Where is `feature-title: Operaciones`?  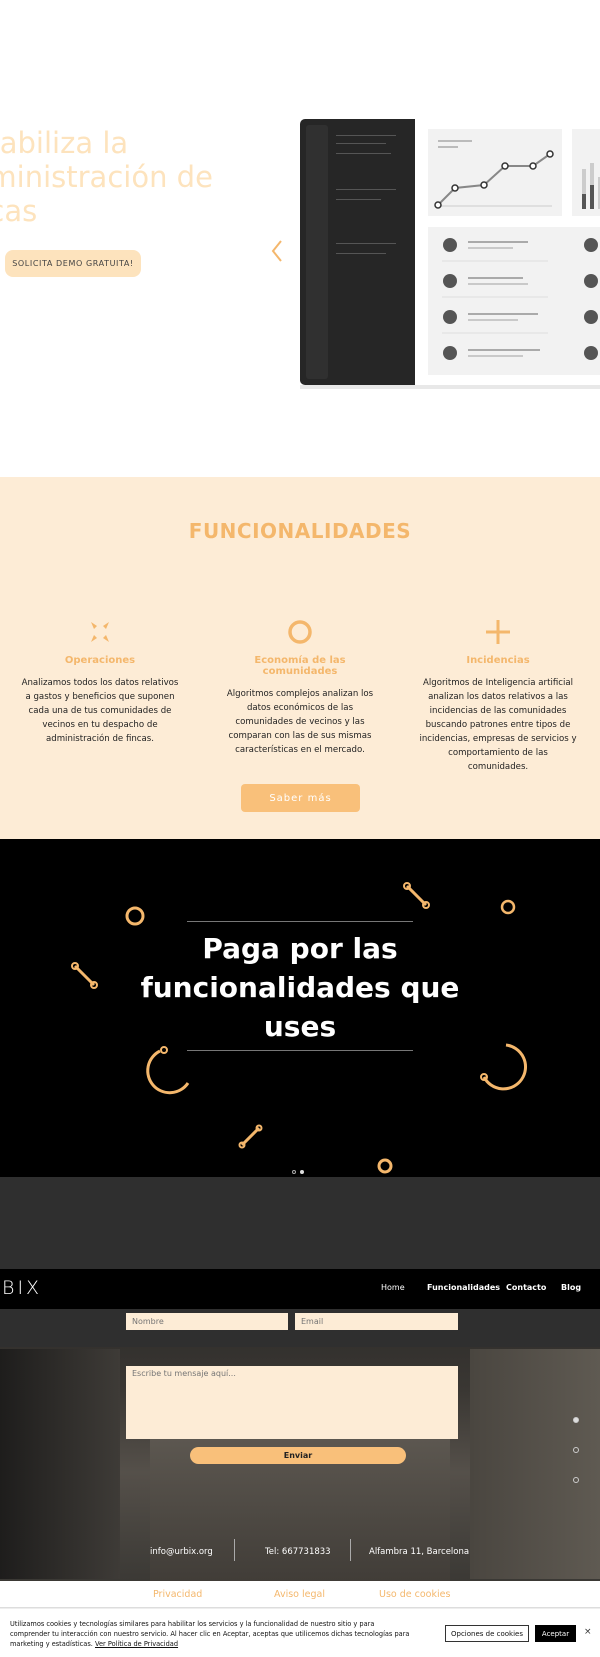 feature-title: Operaciones is located at coordinates (100, 660).